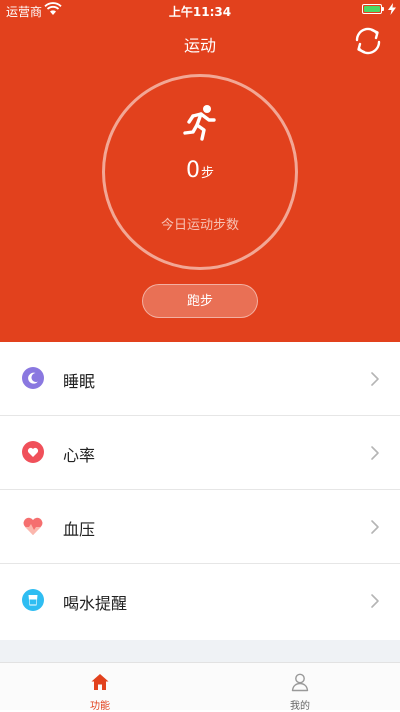  Describe the element at coordinates (200, 651) in the screenshot. I see `section-spacer` at that location.